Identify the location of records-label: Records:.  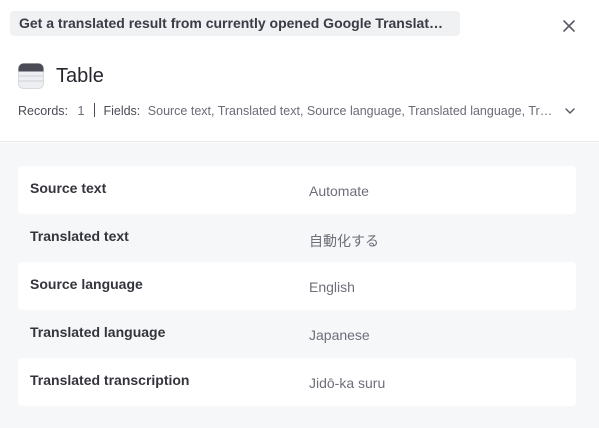
(43, 111).